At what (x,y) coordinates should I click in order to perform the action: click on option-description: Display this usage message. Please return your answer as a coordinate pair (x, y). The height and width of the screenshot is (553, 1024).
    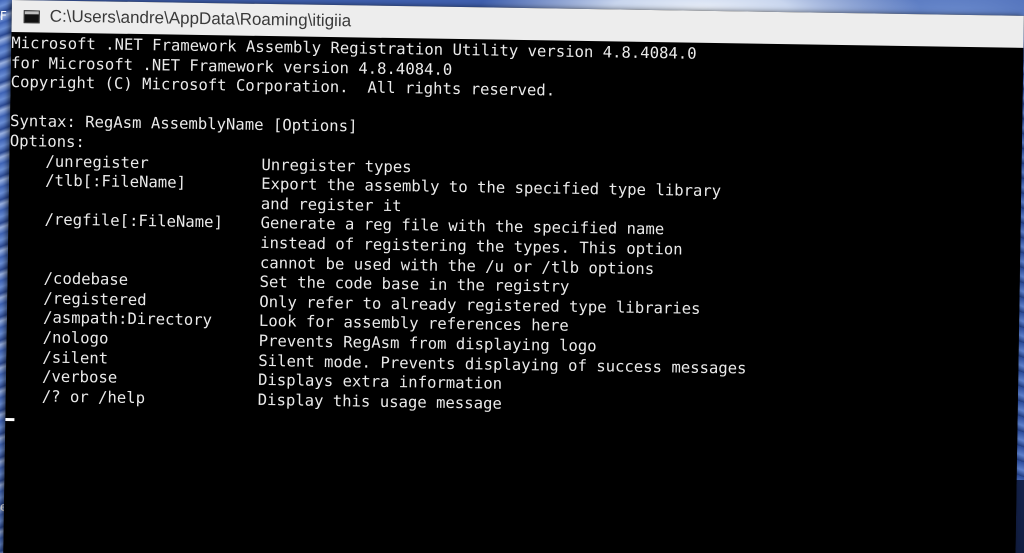
    Looking at the image, I should click on (379, 401).